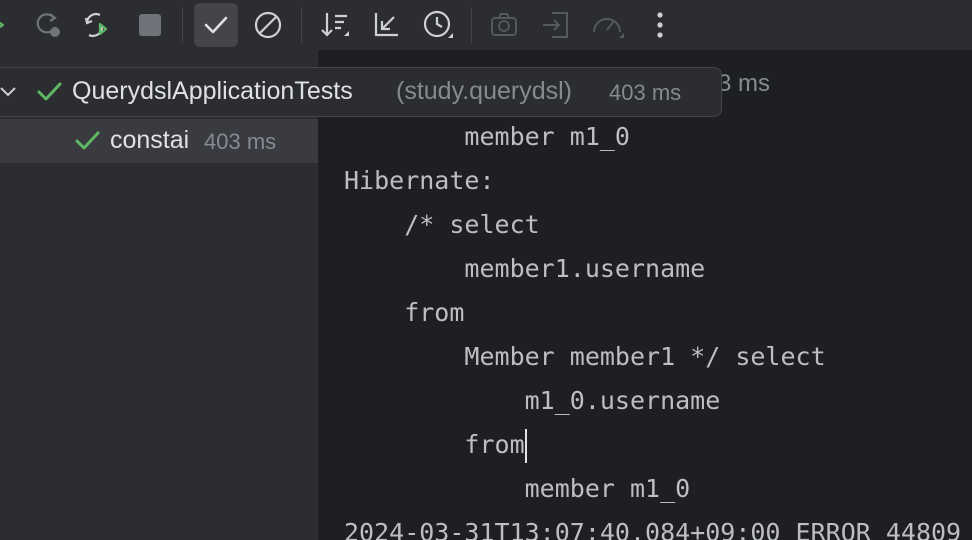 The width and height of the screenshot is (972, 540). What do you see at coordinates (744, 83) in the screenshot?
I see `console-header-time: 3 ms` at bounding box center [744, 83].